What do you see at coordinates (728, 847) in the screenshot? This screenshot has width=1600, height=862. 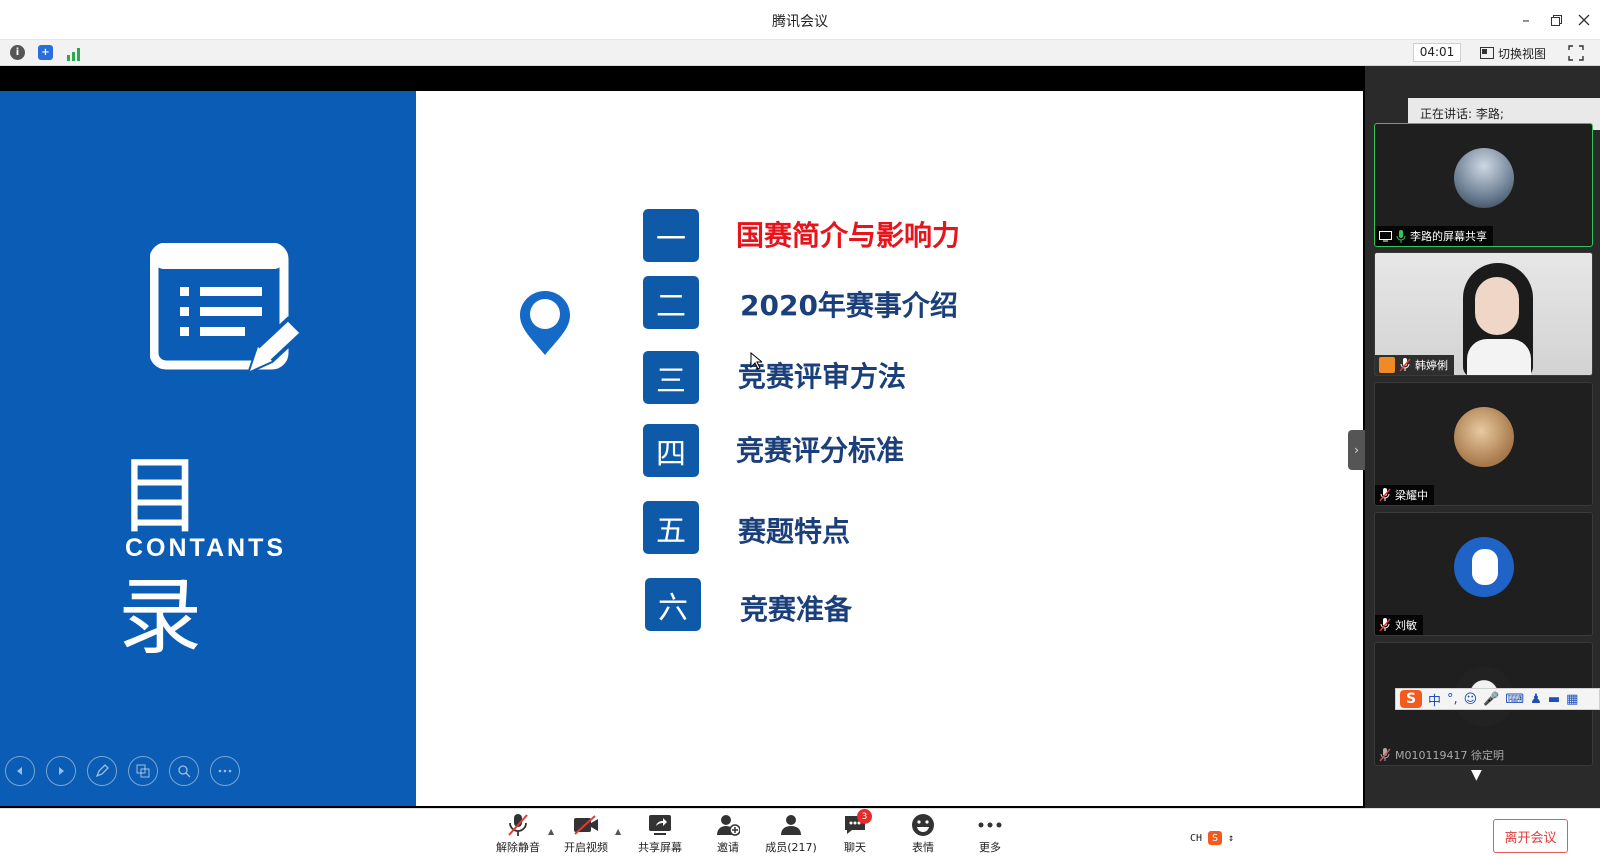 I see `invite-label: 邀请` at bounding box center [728, 847].